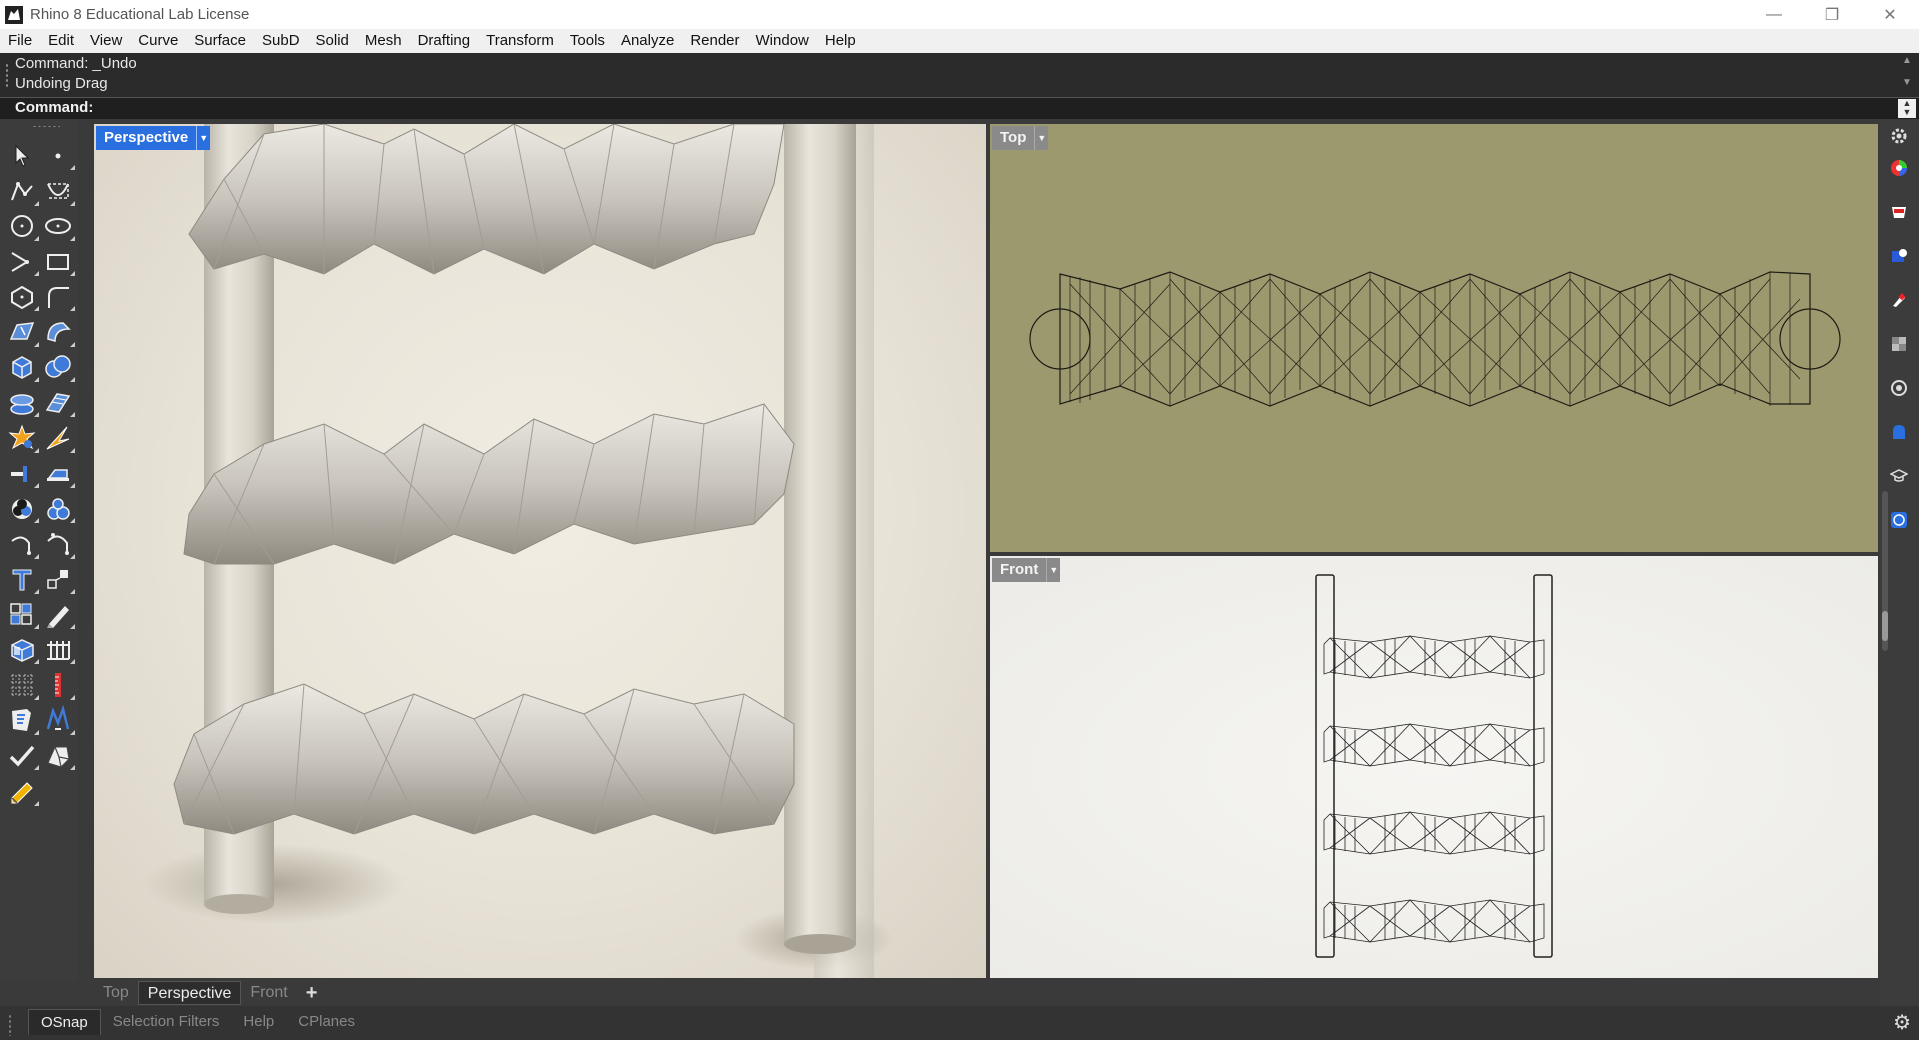  Describe the element at coordinates (64, 1022) in the screenshot. I see `tab-osnap: OSnap` at that location.